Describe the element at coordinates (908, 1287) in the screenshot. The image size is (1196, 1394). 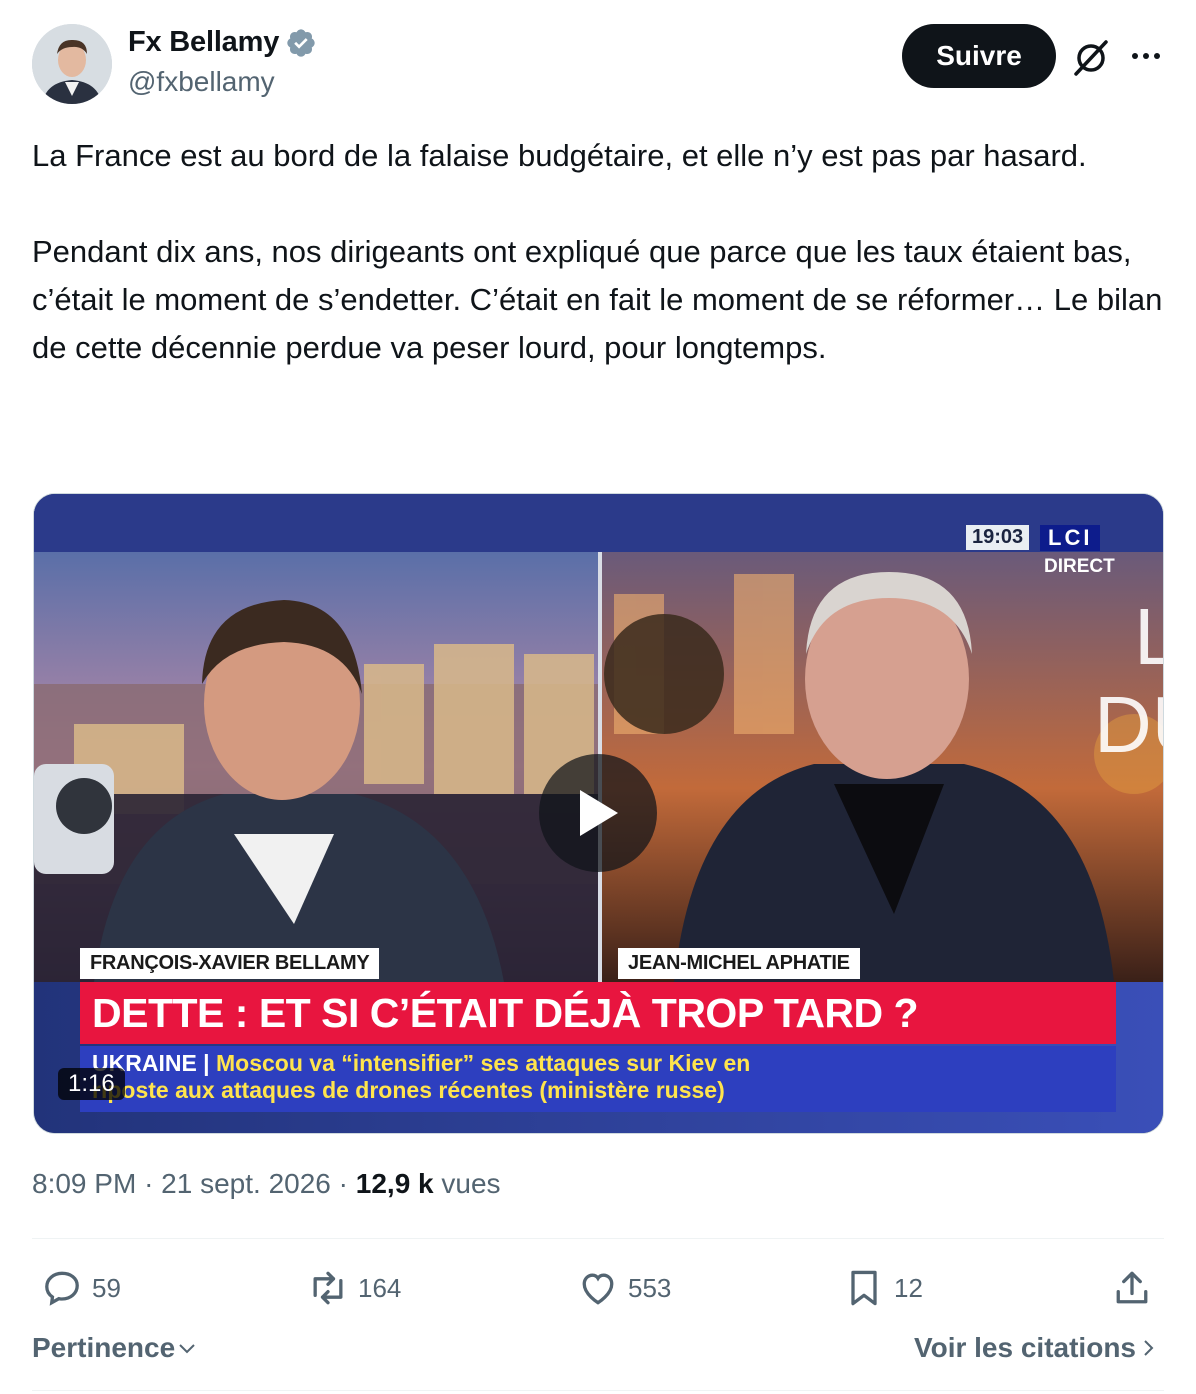
I see `bookmark-count: 12` at that location.